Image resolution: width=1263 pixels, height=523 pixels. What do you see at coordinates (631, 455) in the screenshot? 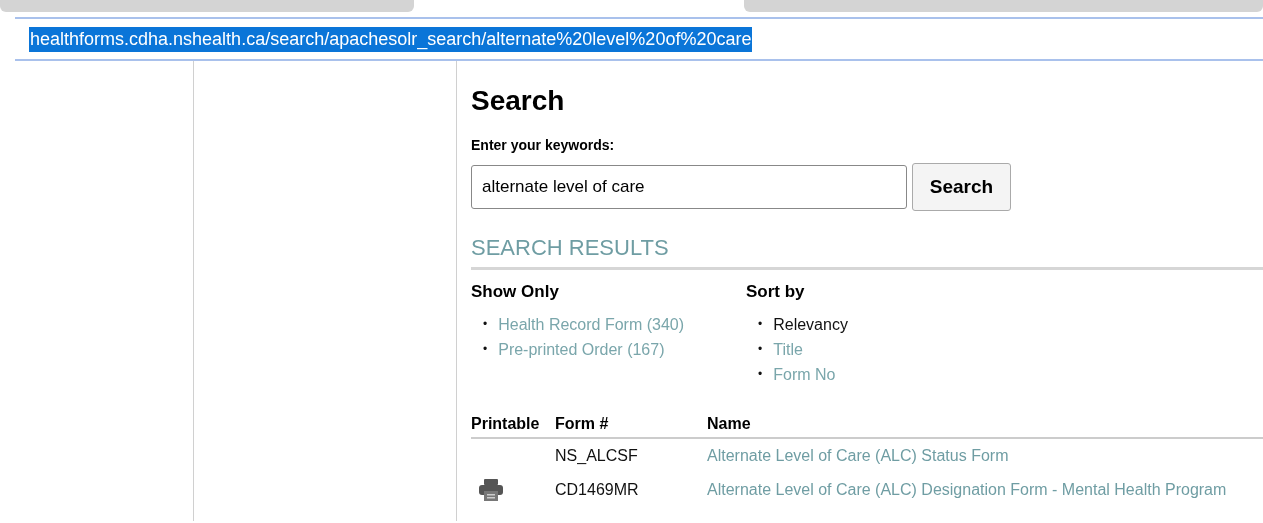
I see `table-cell: NS_ALCSF` at bounding box center [631, 455].